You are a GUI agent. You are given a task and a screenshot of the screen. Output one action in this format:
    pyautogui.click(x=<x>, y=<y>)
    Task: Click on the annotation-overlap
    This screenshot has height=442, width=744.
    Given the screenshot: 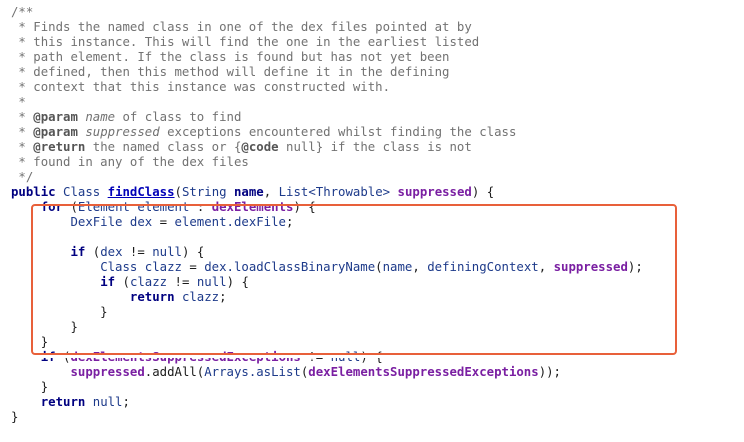 What is the action you would take?
    pyautogui.click(x=223, y=355)
    